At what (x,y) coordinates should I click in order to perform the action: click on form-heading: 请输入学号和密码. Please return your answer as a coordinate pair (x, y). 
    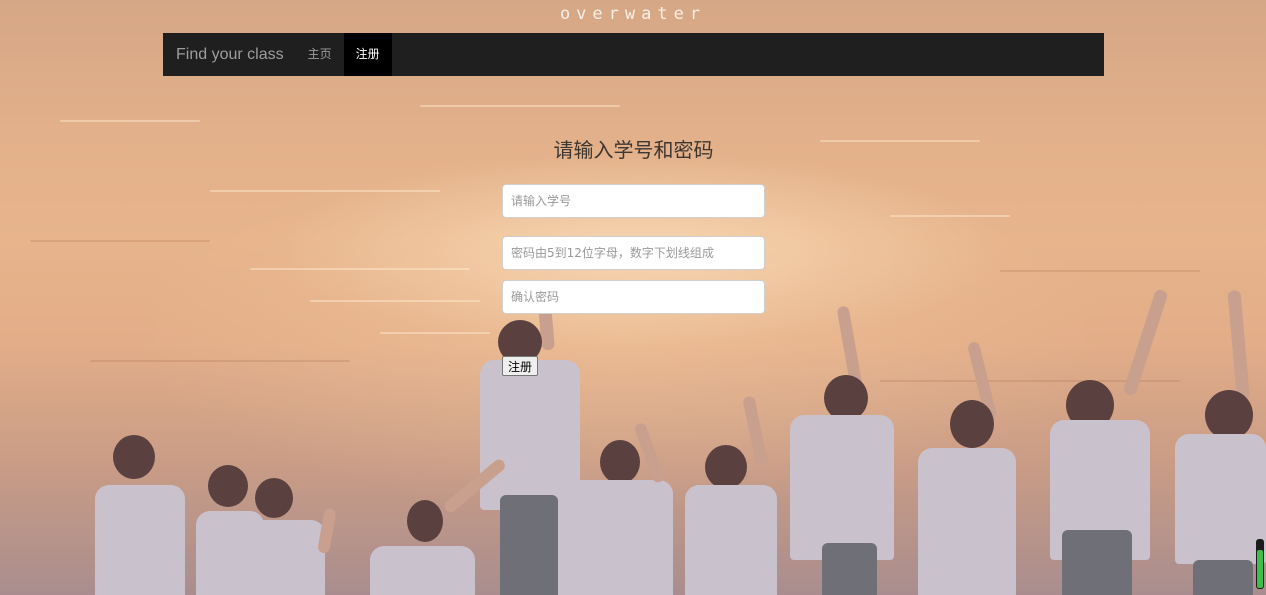
    Looking at the image, I should click on (633, 150).